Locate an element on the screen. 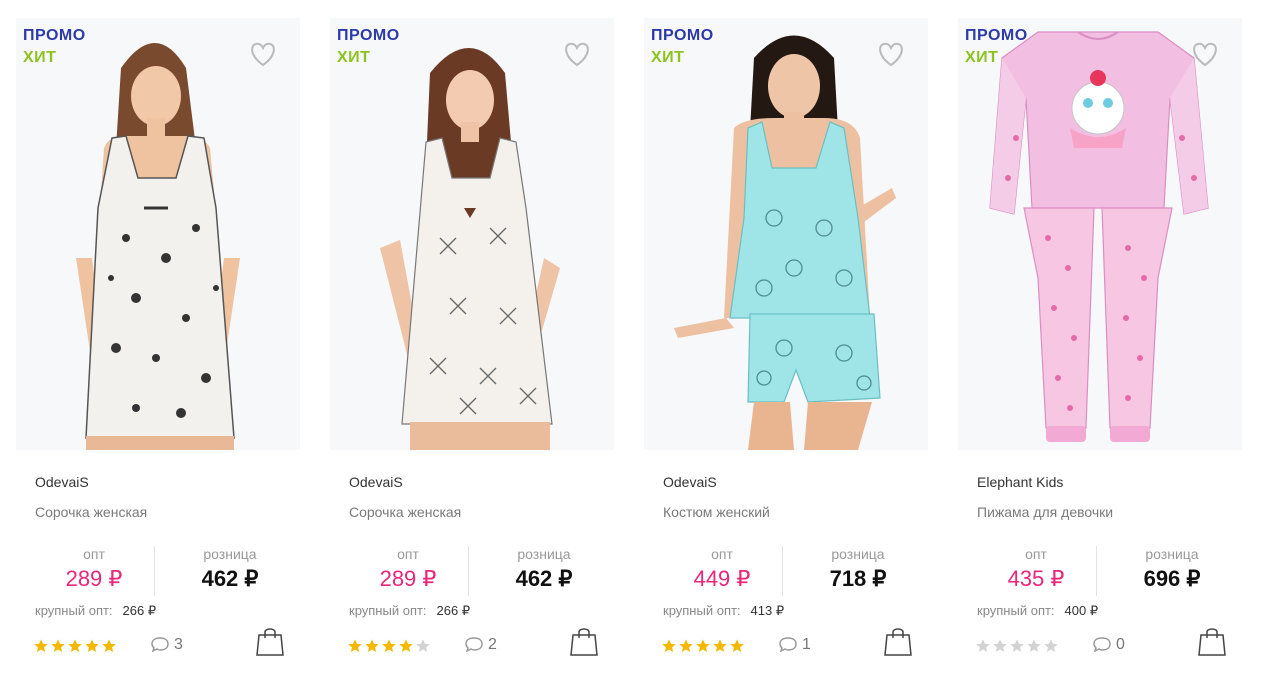  bulk-value: 413 ₽ is located at coordinates (767, 610).